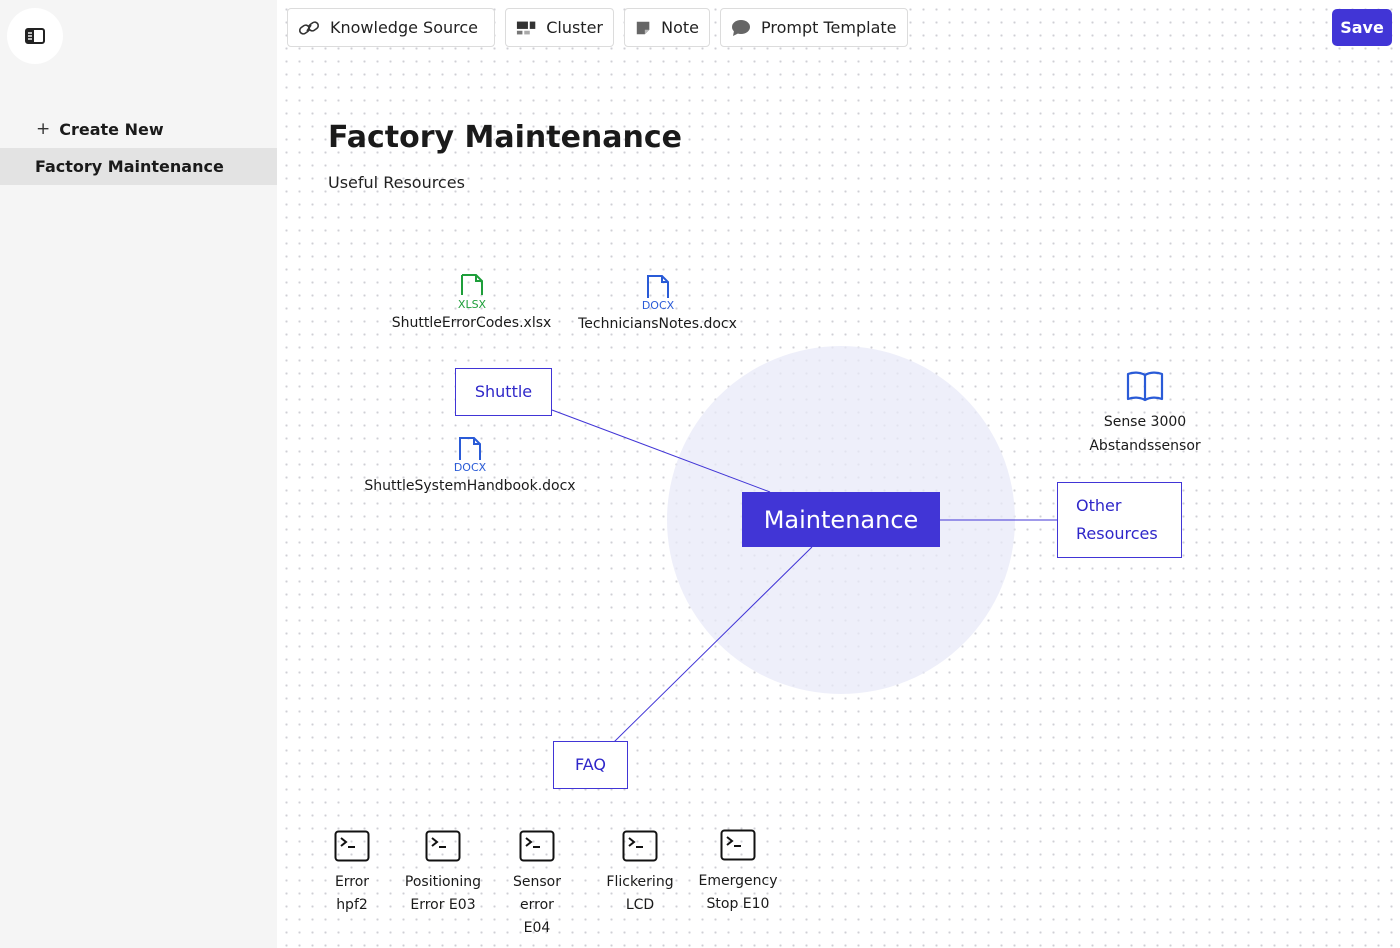 The height and width of the screenshot is (948, 1400). I want to click on plus-icon: +, so click(43, 129).